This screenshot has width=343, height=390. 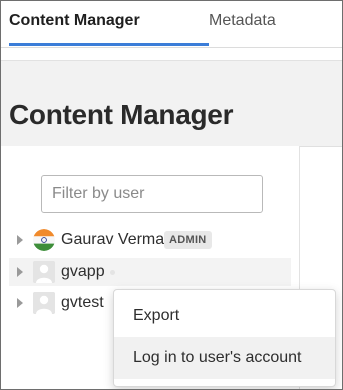 What do you see at coordinates (171, 24) in the screenshot?
I see `tab-bar: Content Manager Metadata` at bounding box center [171, 24].